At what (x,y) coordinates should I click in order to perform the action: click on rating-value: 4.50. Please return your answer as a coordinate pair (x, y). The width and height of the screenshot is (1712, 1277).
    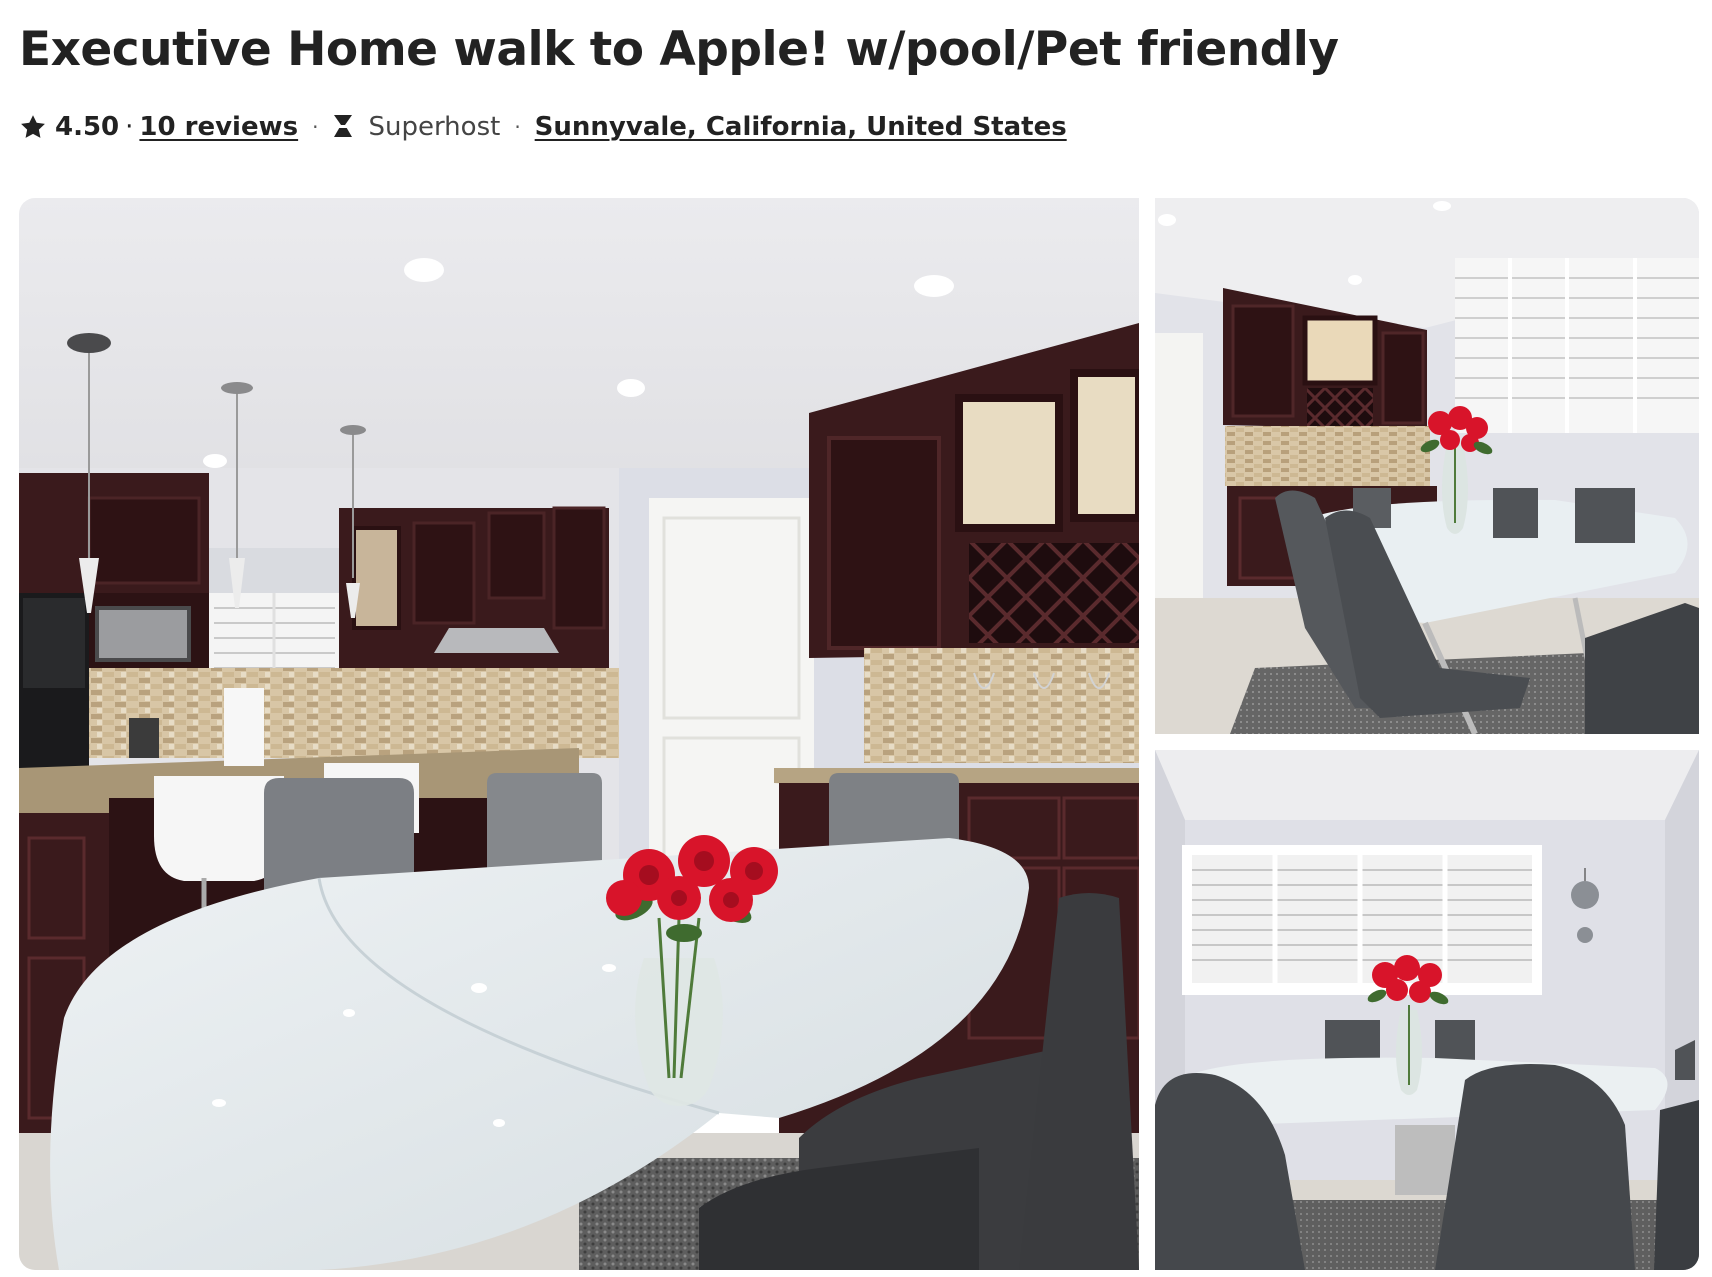
    Looking at the image, I should click on (87, 127).